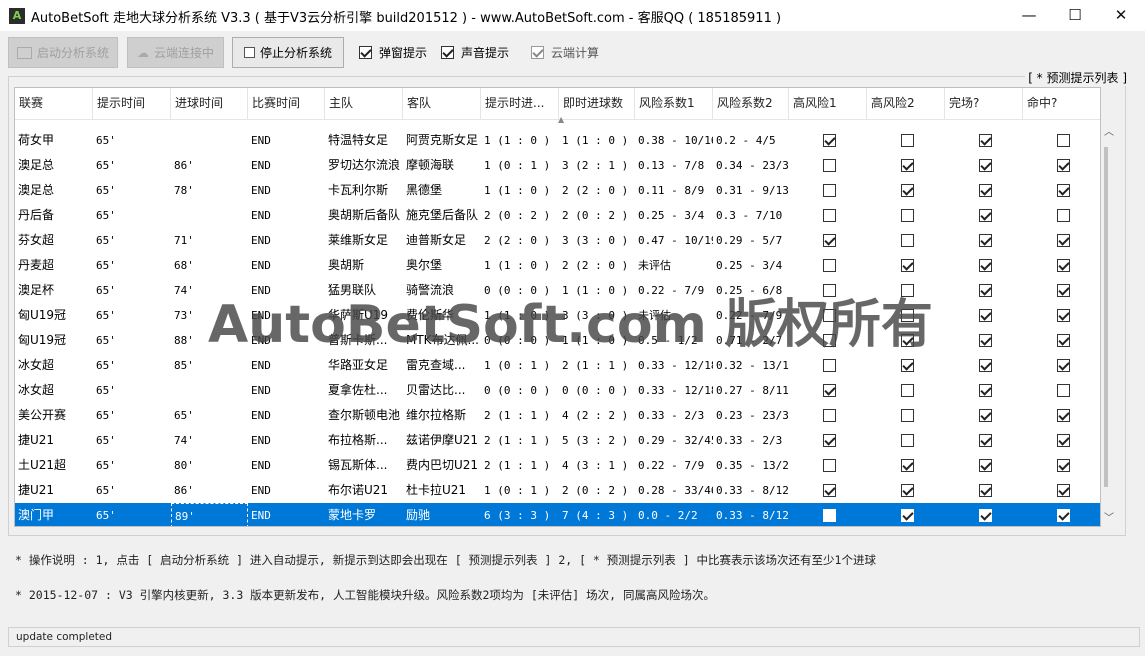 This screenshot has height=656, width=1145. What do you see at coordinates (393, 52) in the screenshot?
I see `popup-toggle: 弹窗提示` at bounding box center [393, 52].